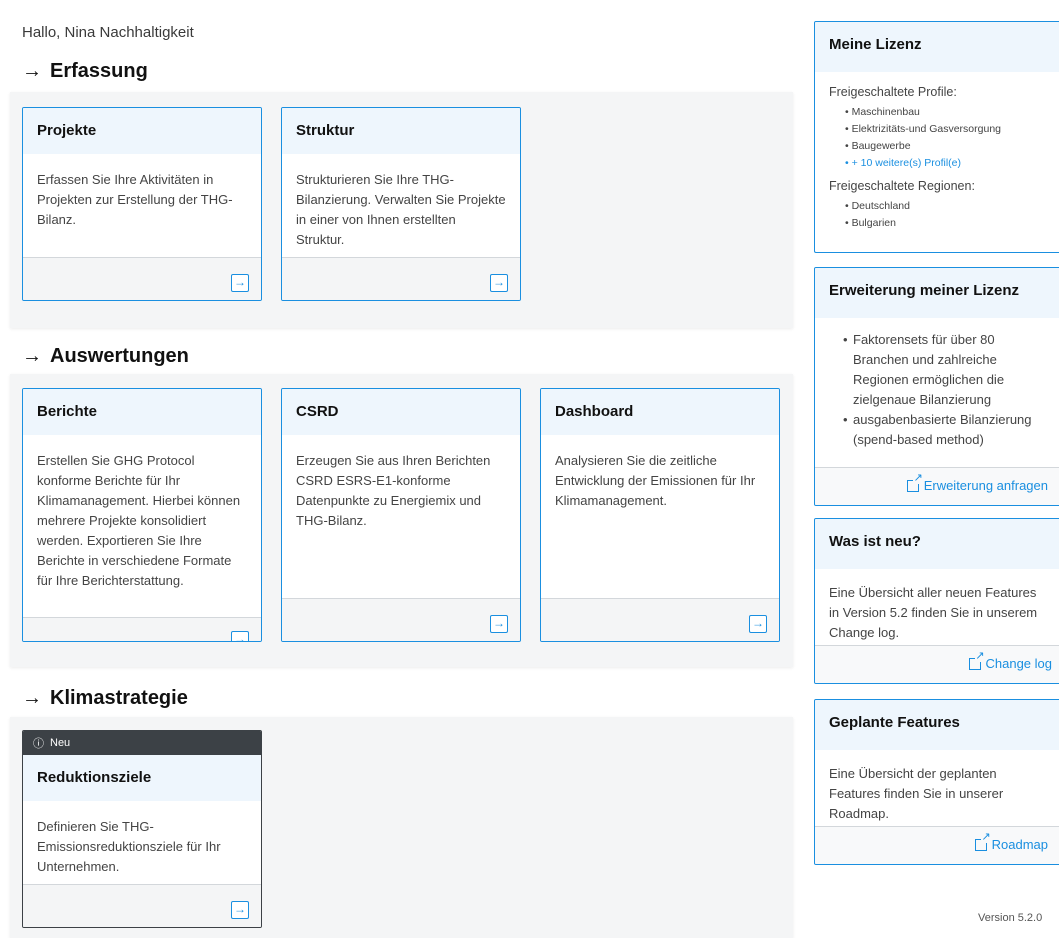  I want to click on planned-features-footer: Roadmap, so click(937, 845).